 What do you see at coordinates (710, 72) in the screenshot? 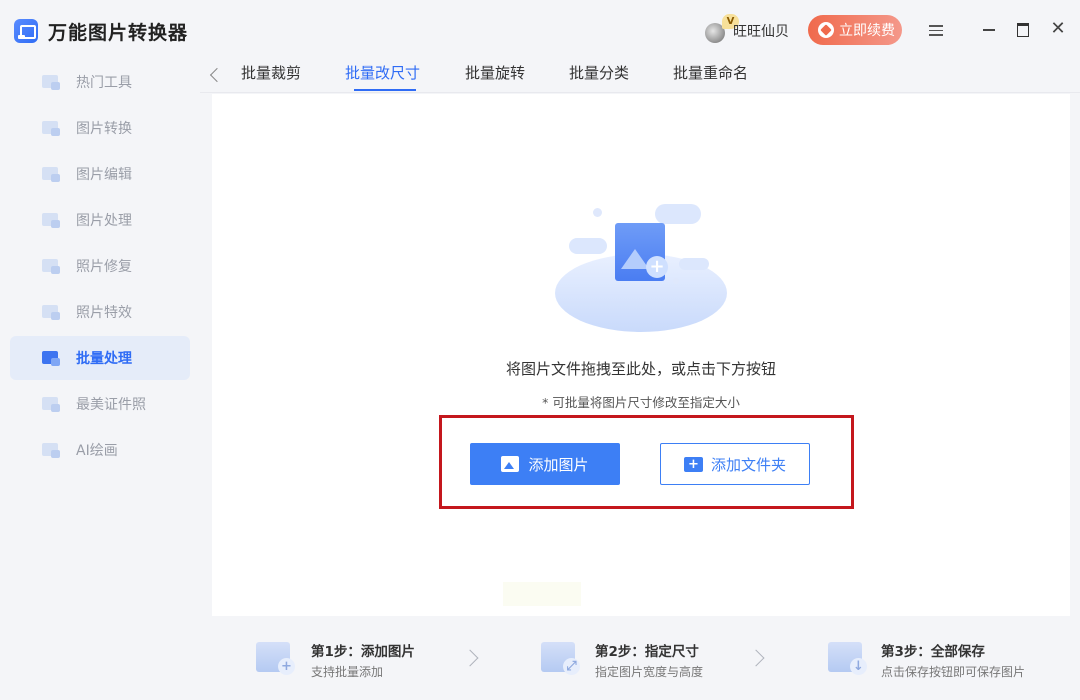
I see `tab-batch-rename: 批量重命名` at bounding box center [710, 72].